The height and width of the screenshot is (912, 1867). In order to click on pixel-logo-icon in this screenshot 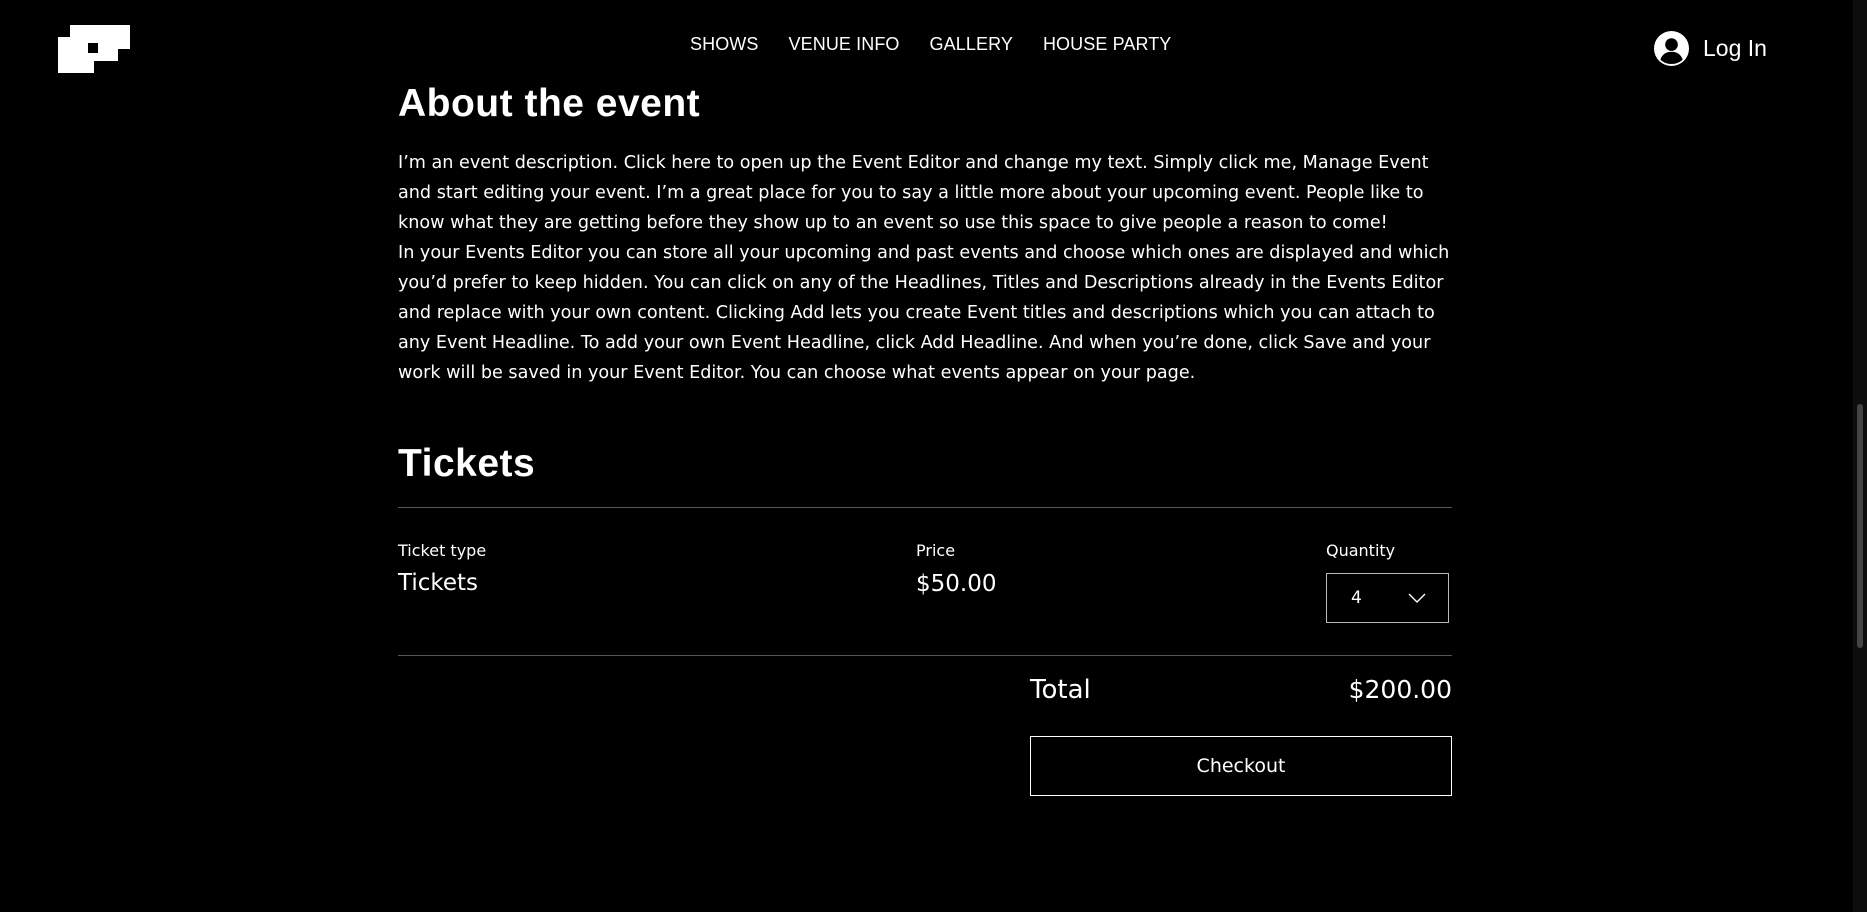, I will do `click(94, 49)`.